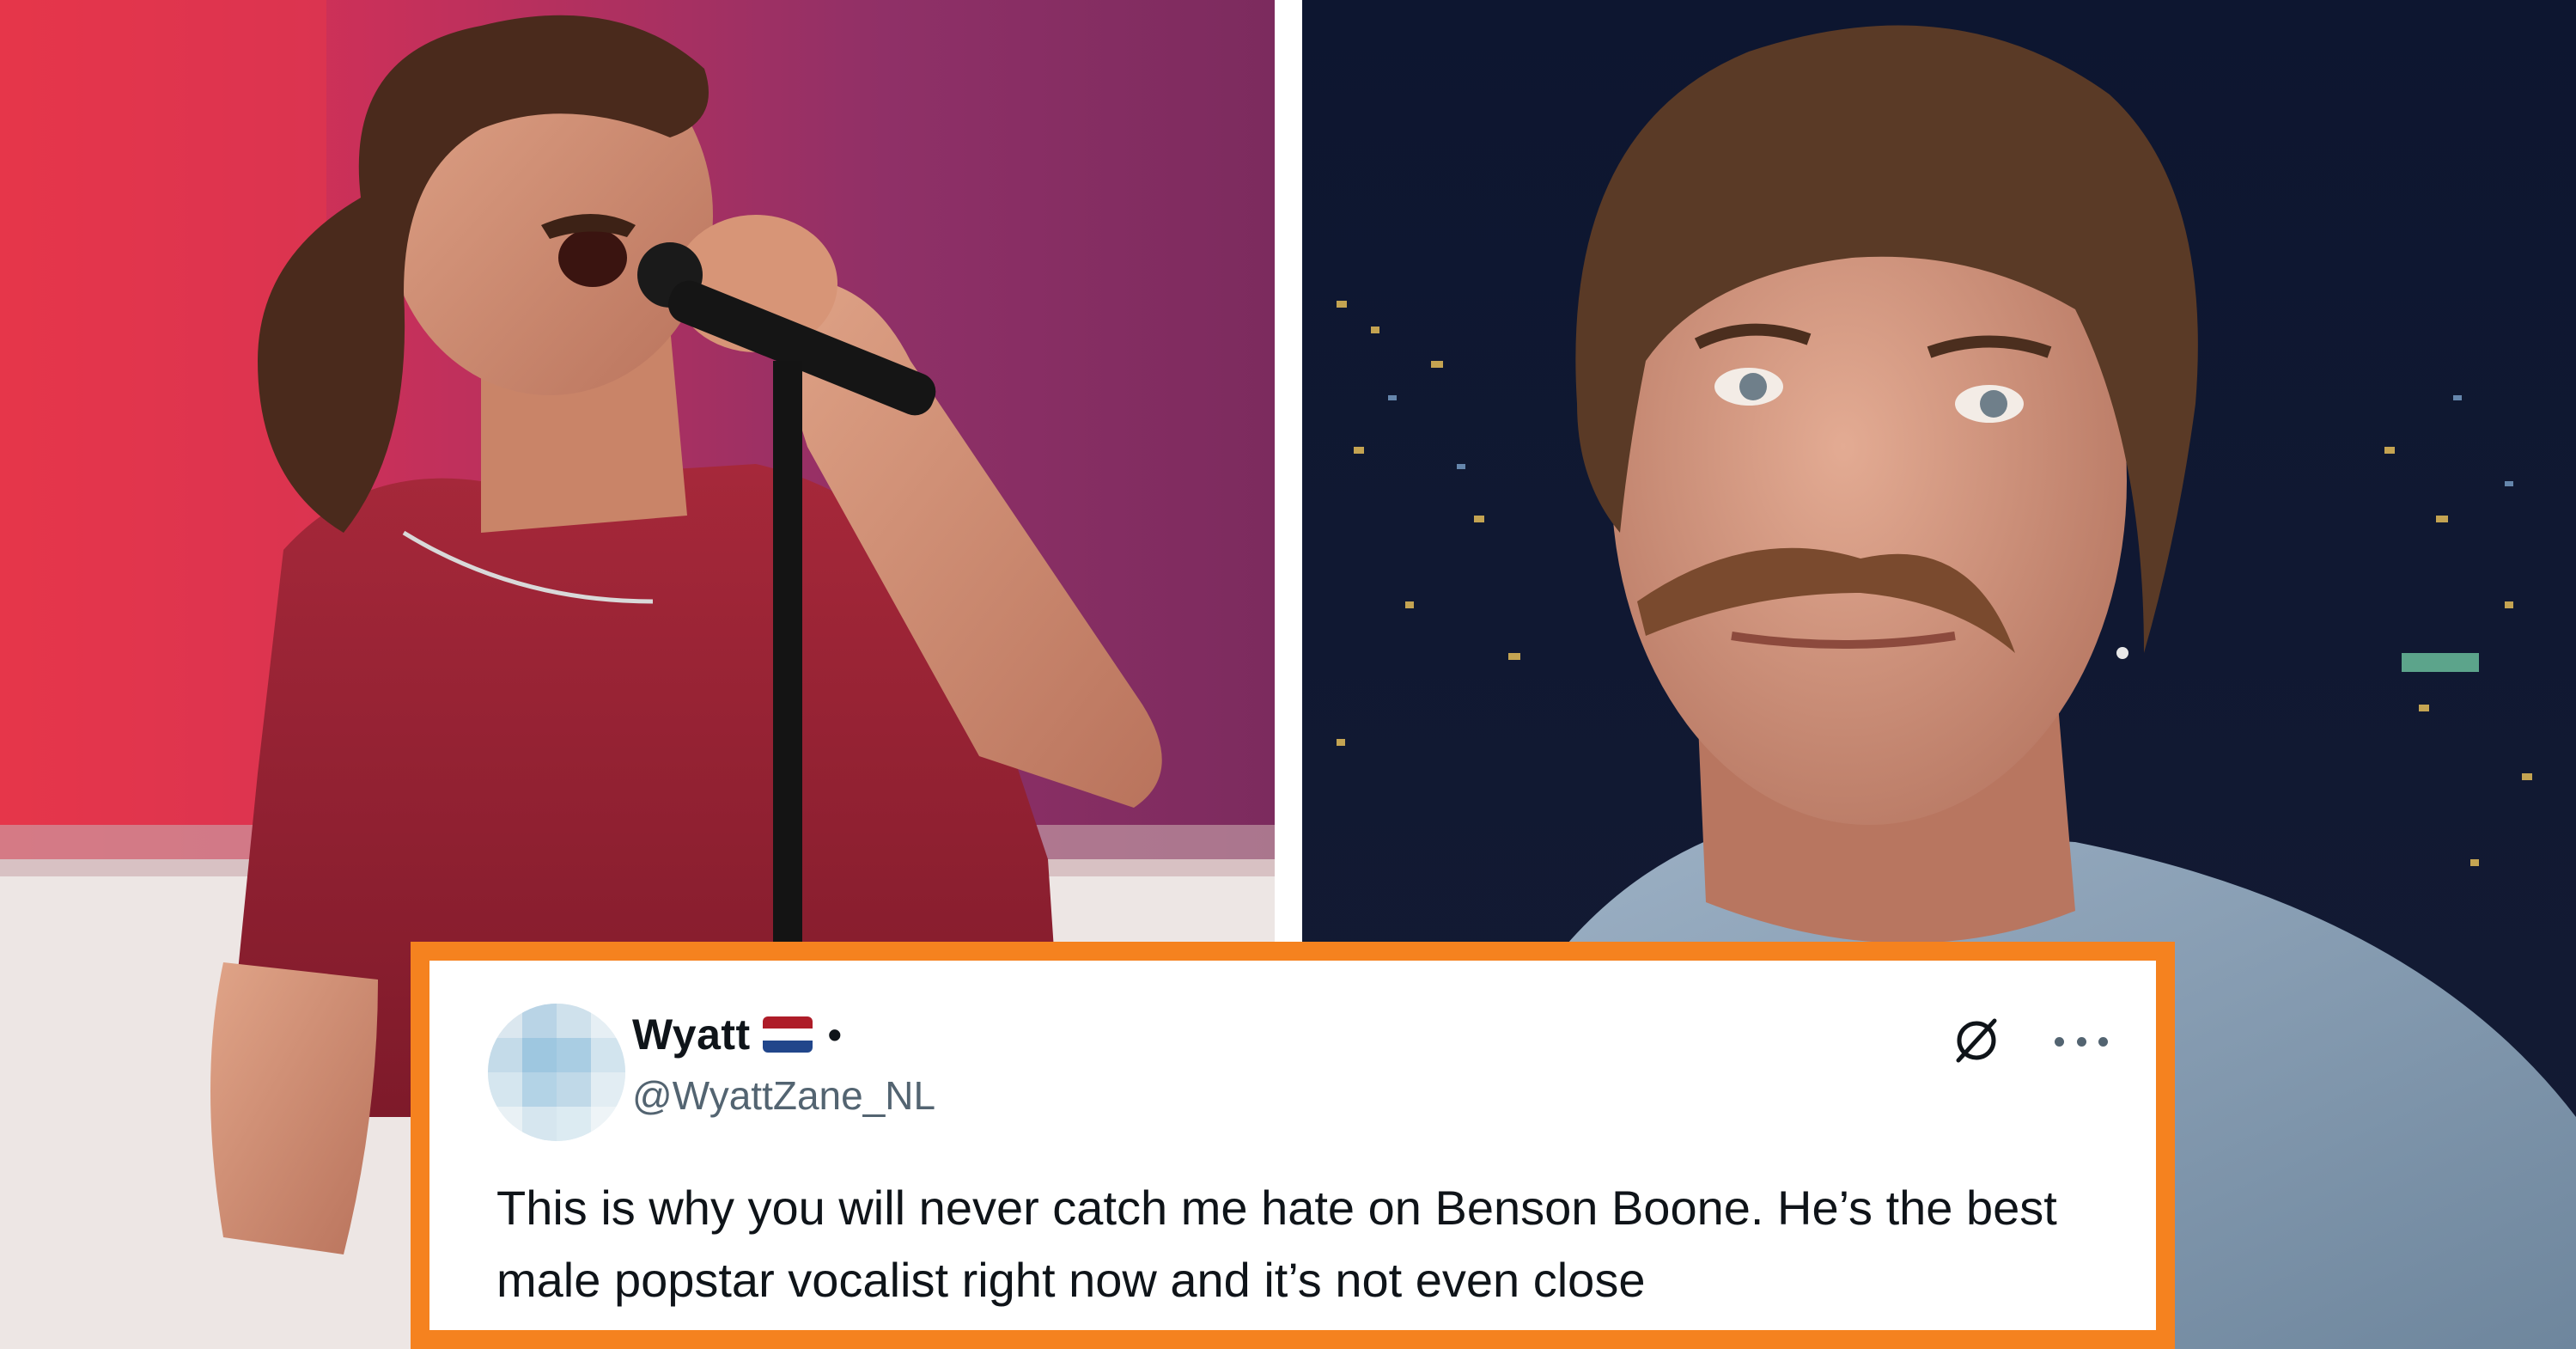  What do you see at coordinates (1976, 1041) in the screenshot?
I see `grok-icon` at bounding box center [1976, 1041].